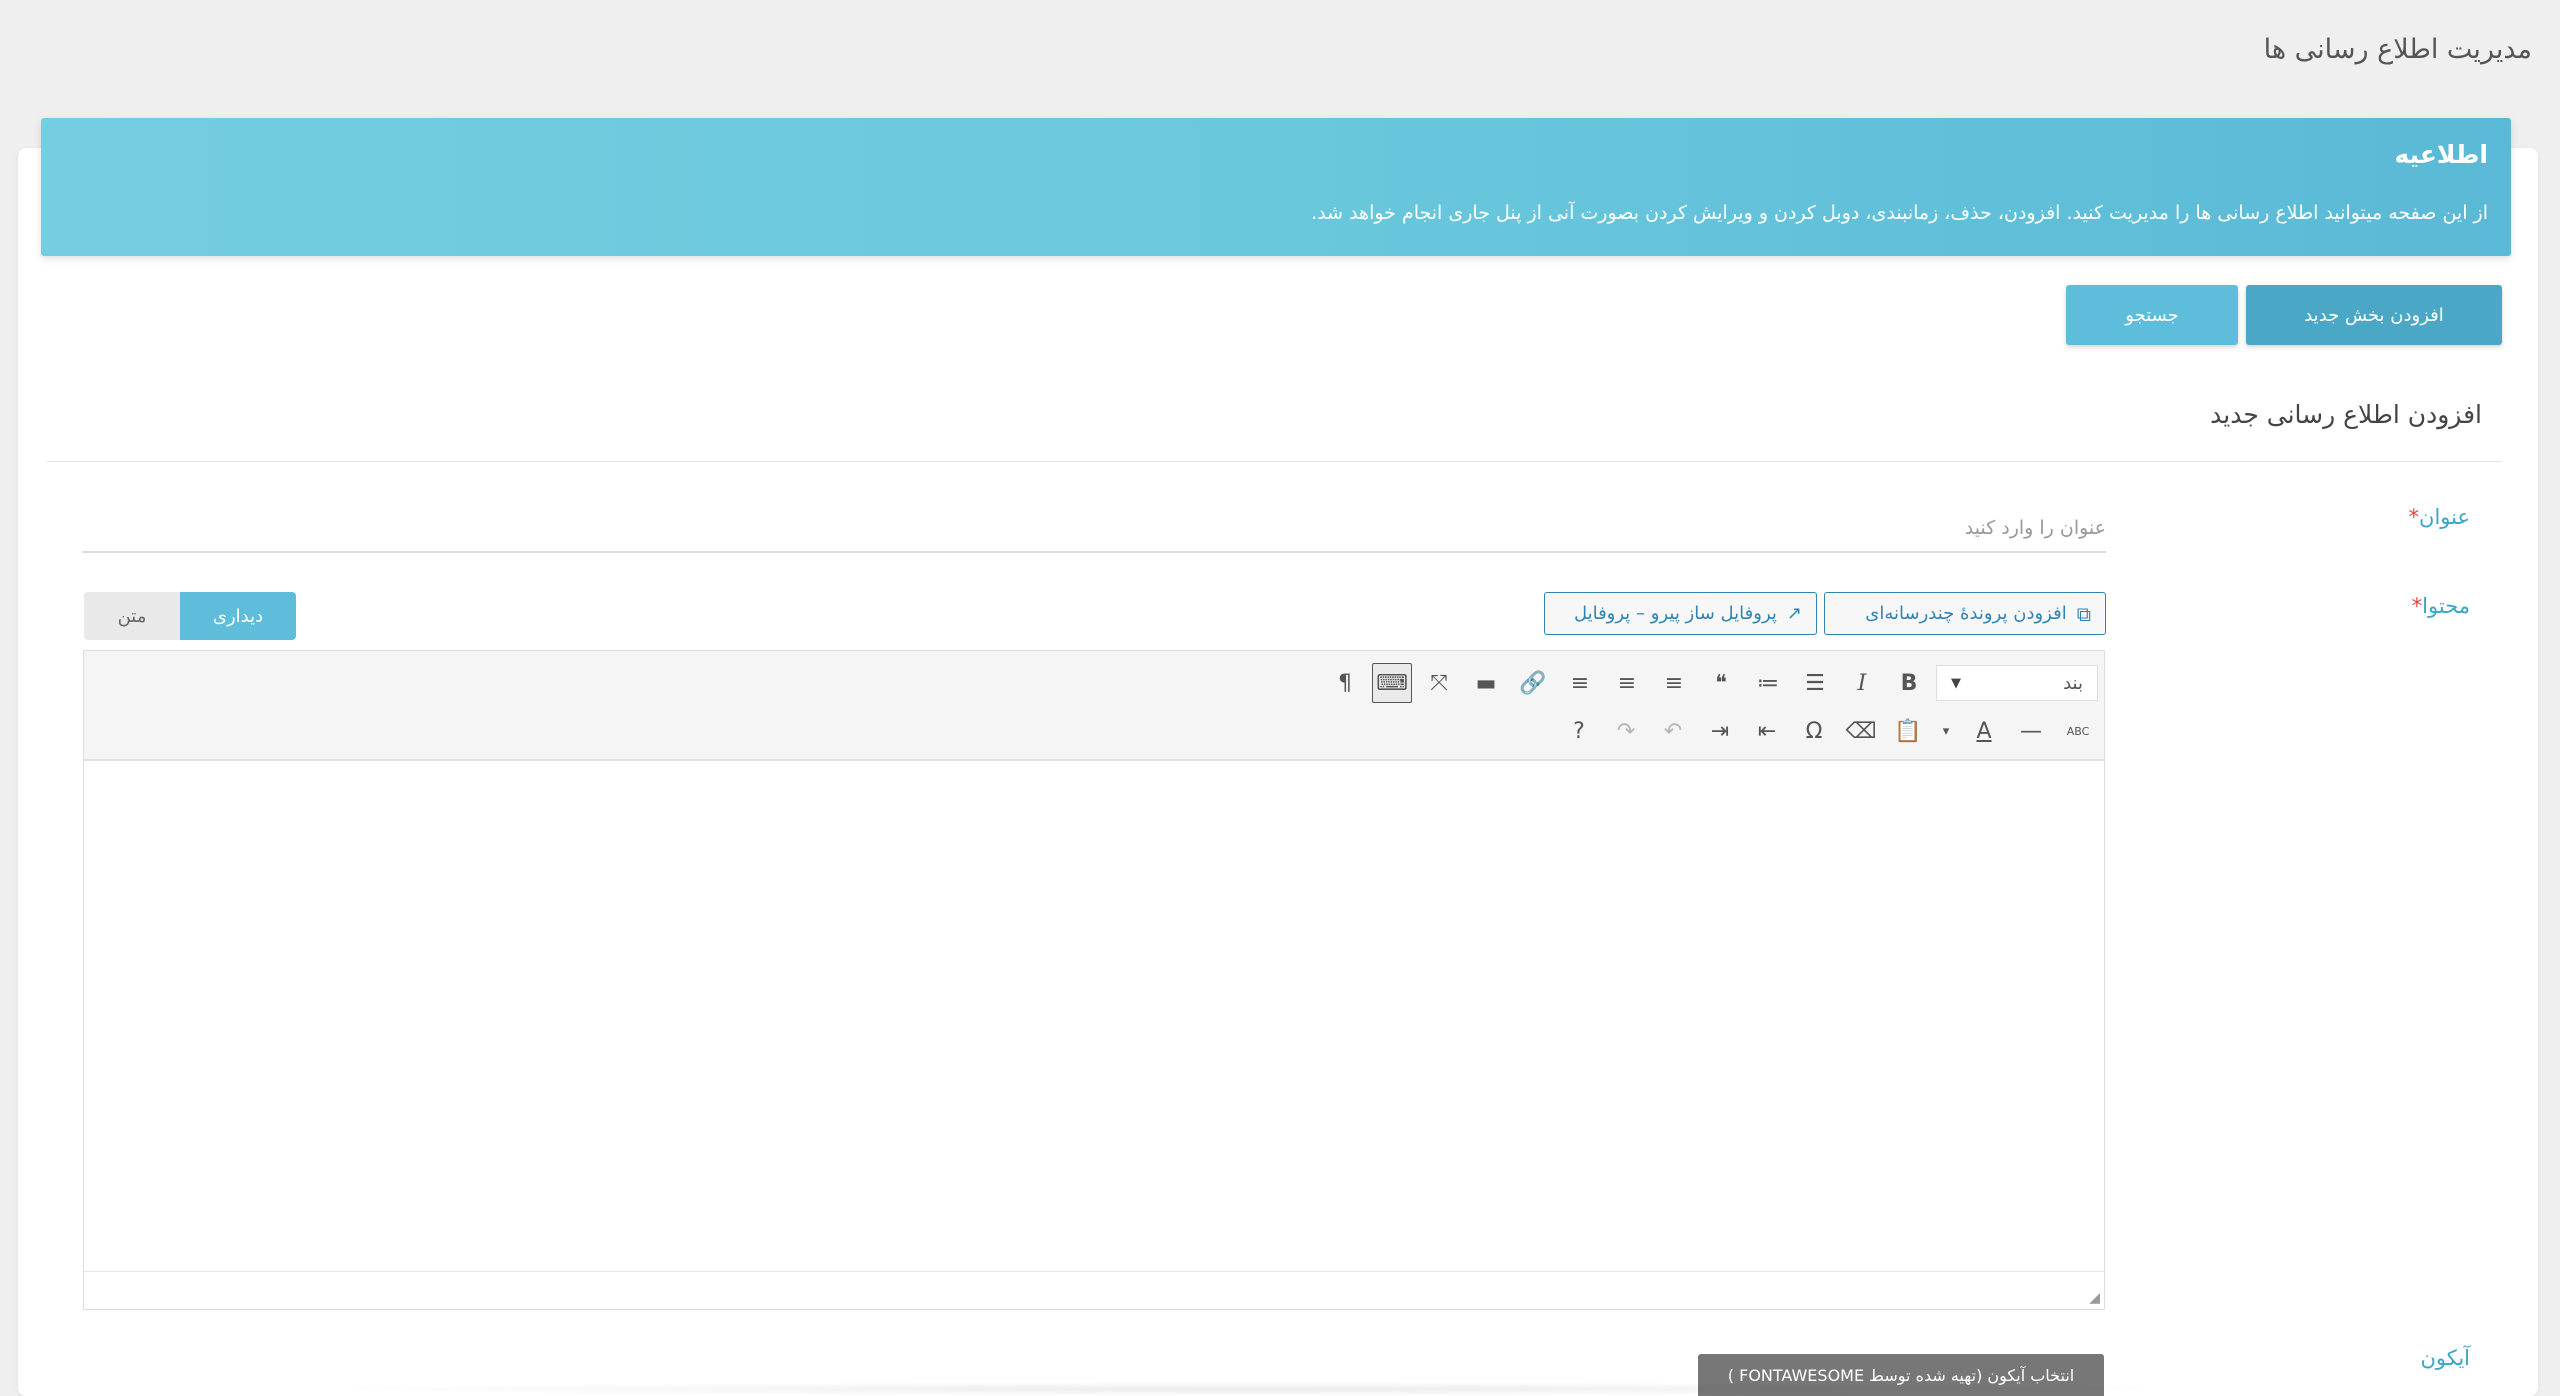  Describe the element at coordinates (2073, 683) in the screenshot. I see `format-select-value: بند` at that location.